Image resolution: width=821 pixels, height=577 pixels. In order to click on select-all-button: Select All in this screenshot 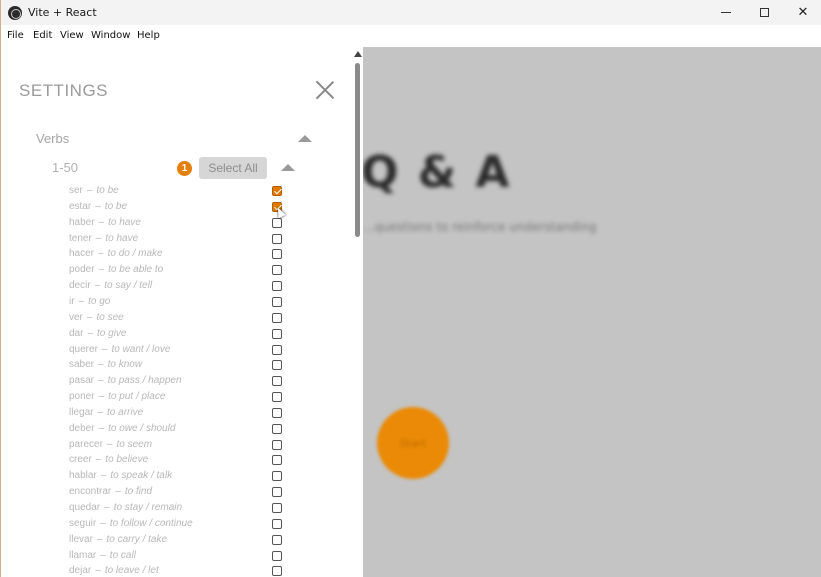, I will do `click(233, 168)`.